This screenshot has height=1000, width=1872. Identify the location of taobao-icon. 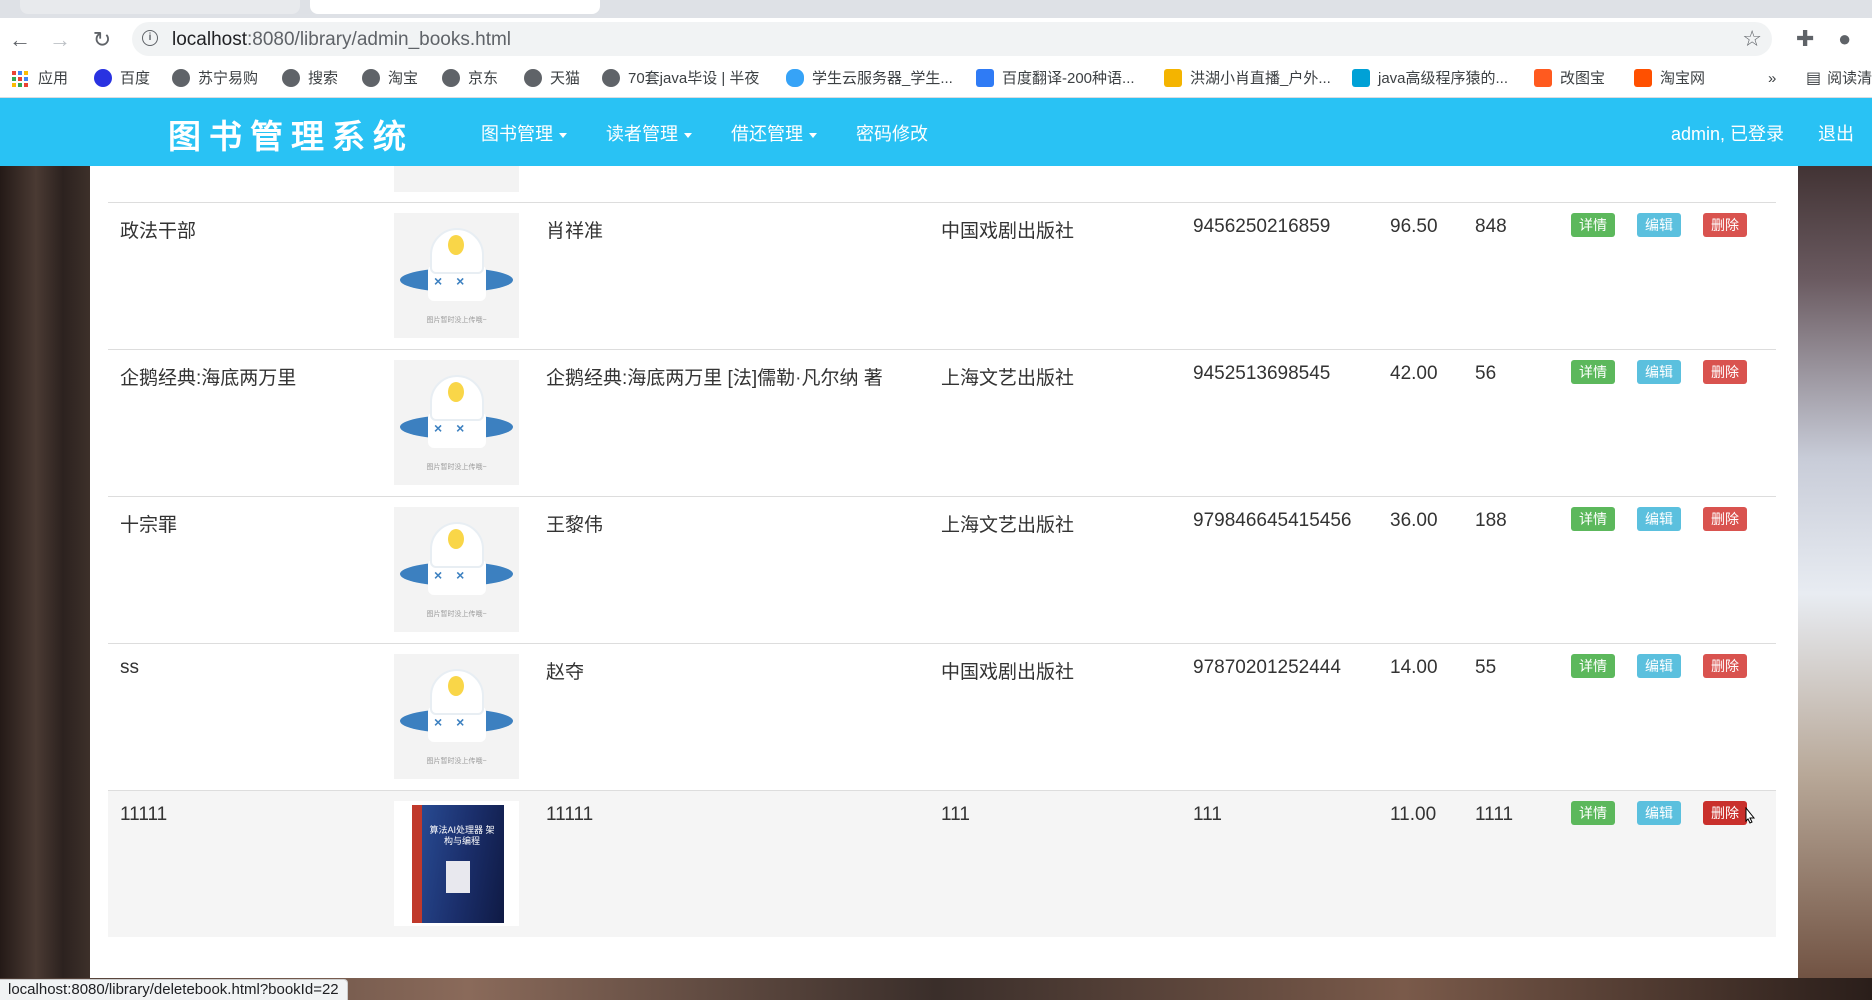
(1643, 78).